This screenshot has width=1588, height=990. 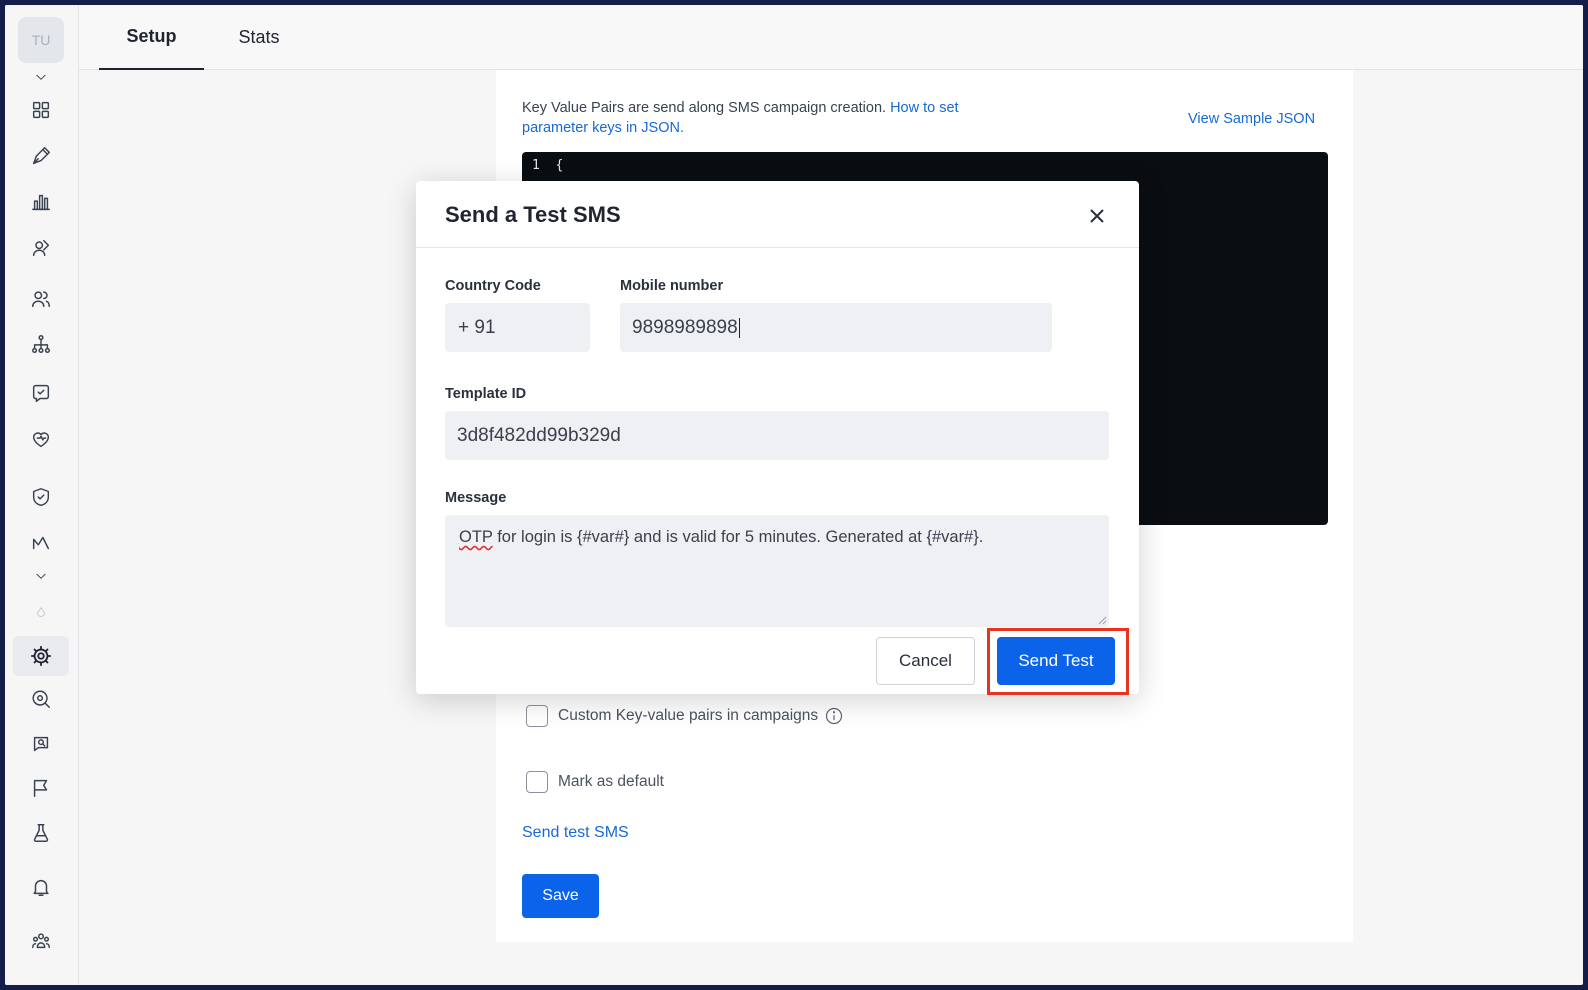 What do you see at coordinates (41, 613) in the screenshot?
I see `drop-icon` at bounding box center [41, 613].